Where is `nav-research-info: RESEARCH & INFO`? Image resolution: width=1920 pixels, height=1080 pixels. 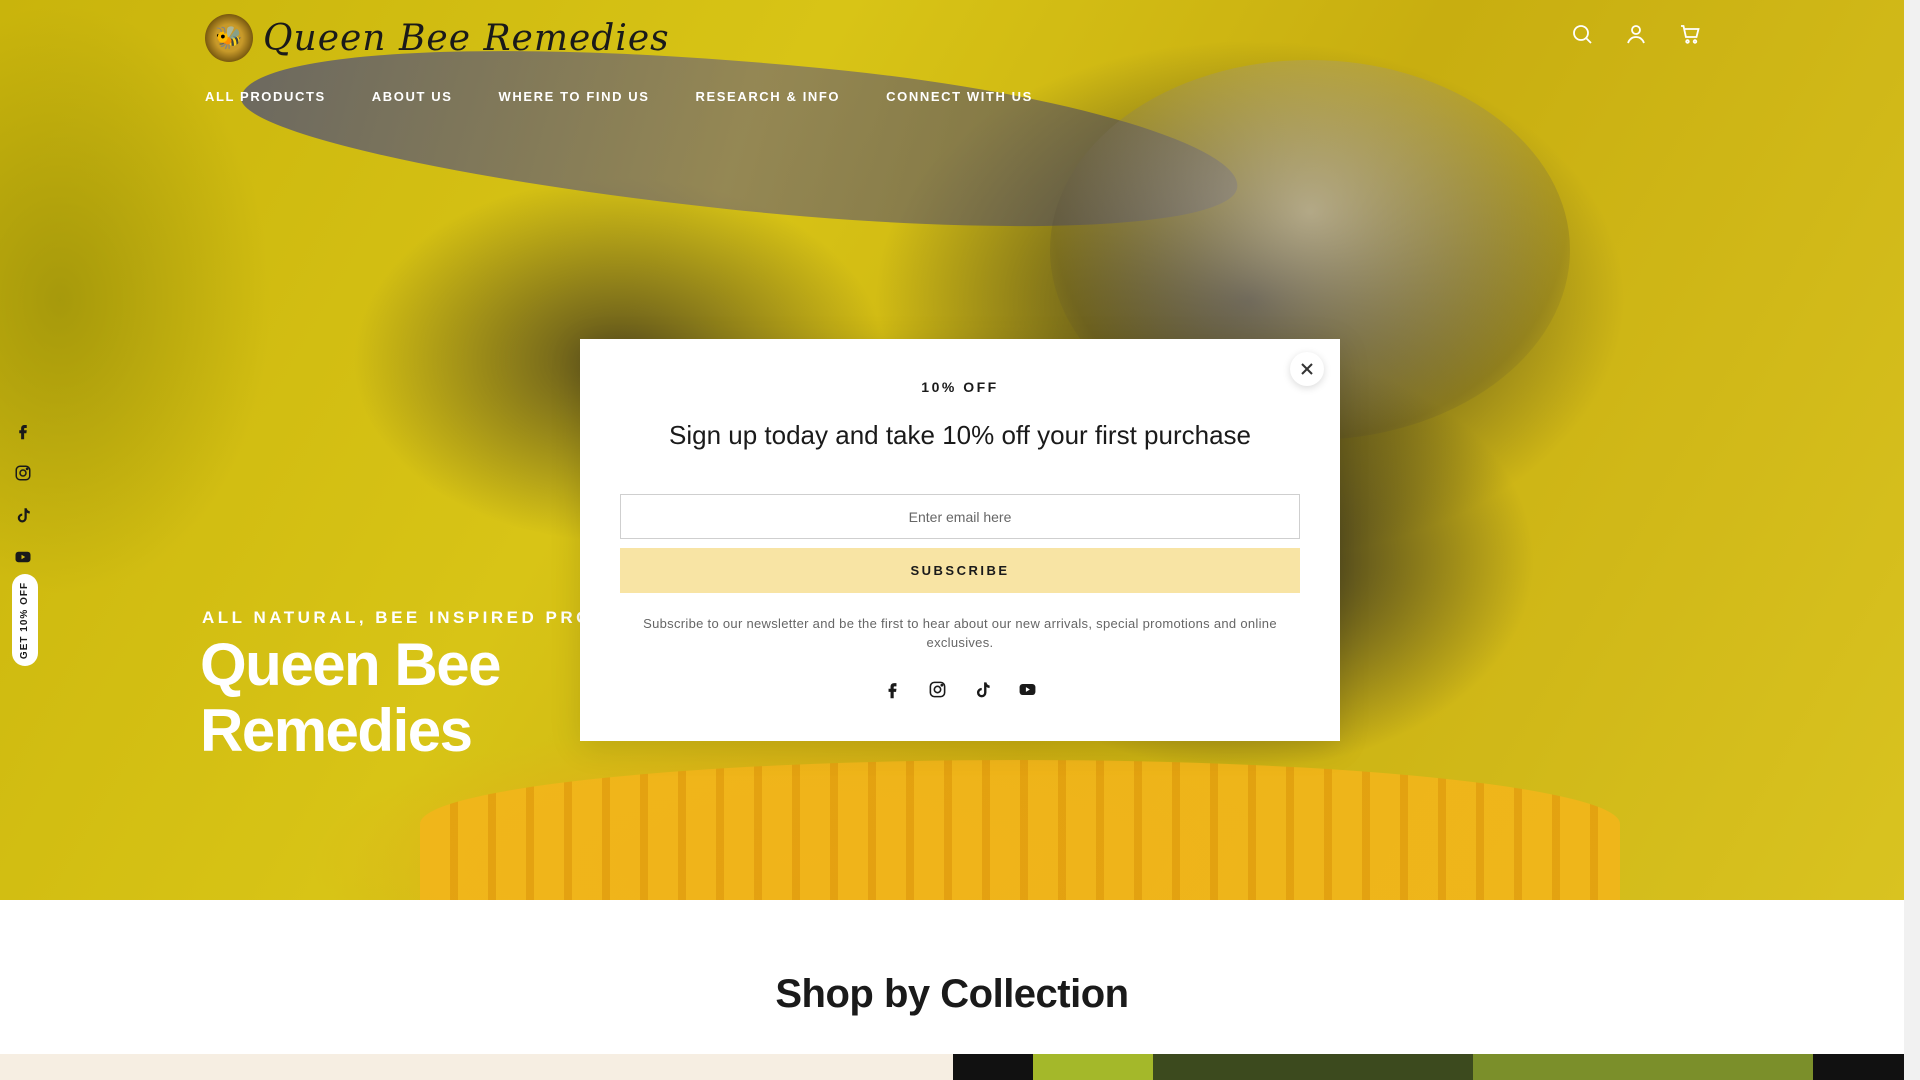
nav-research-info: RESEARCH & INFO is located at coordinates (768, 96).